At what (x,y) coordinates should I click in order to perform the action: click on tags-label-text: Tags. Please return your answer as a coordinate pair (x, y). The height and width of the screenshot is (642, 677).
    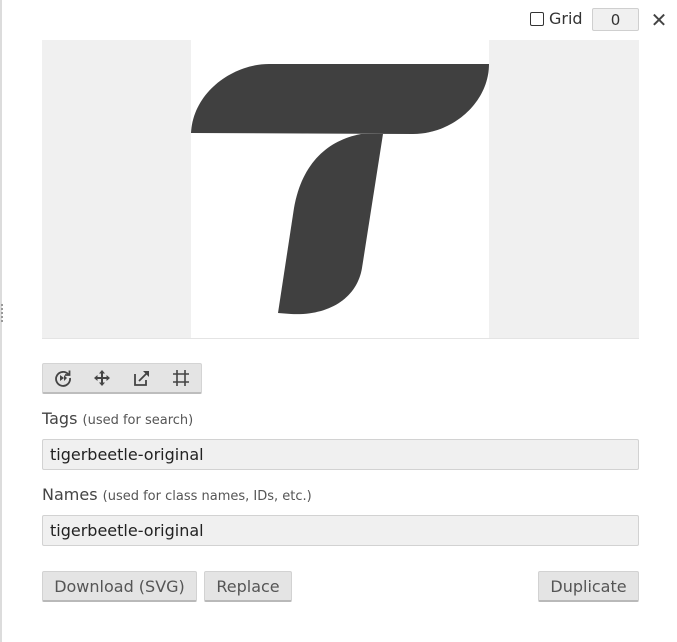
    Looking at the image, I should click on (60, 418).